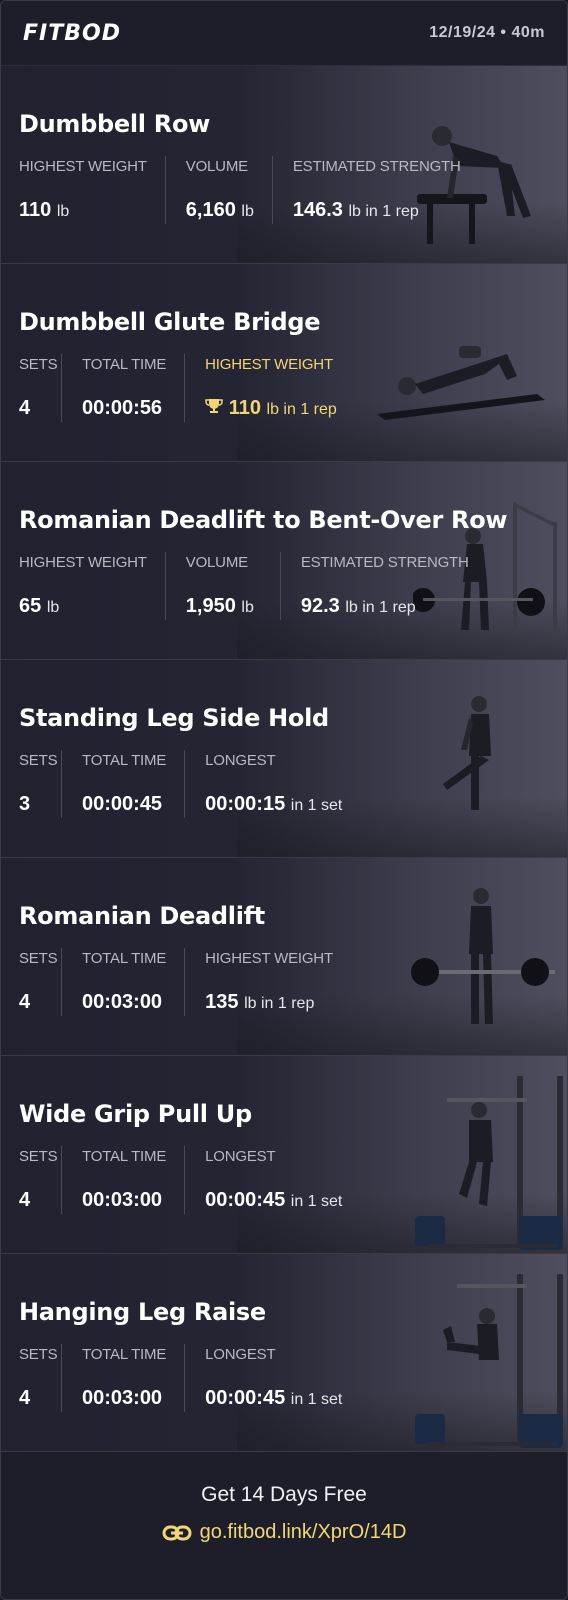 This screenshot has height=1600, width=568. I want to click on stat-estimated-strength: ESTIMATED STRENGTH 146.3 lb in 1 rep, so click(375, 190).